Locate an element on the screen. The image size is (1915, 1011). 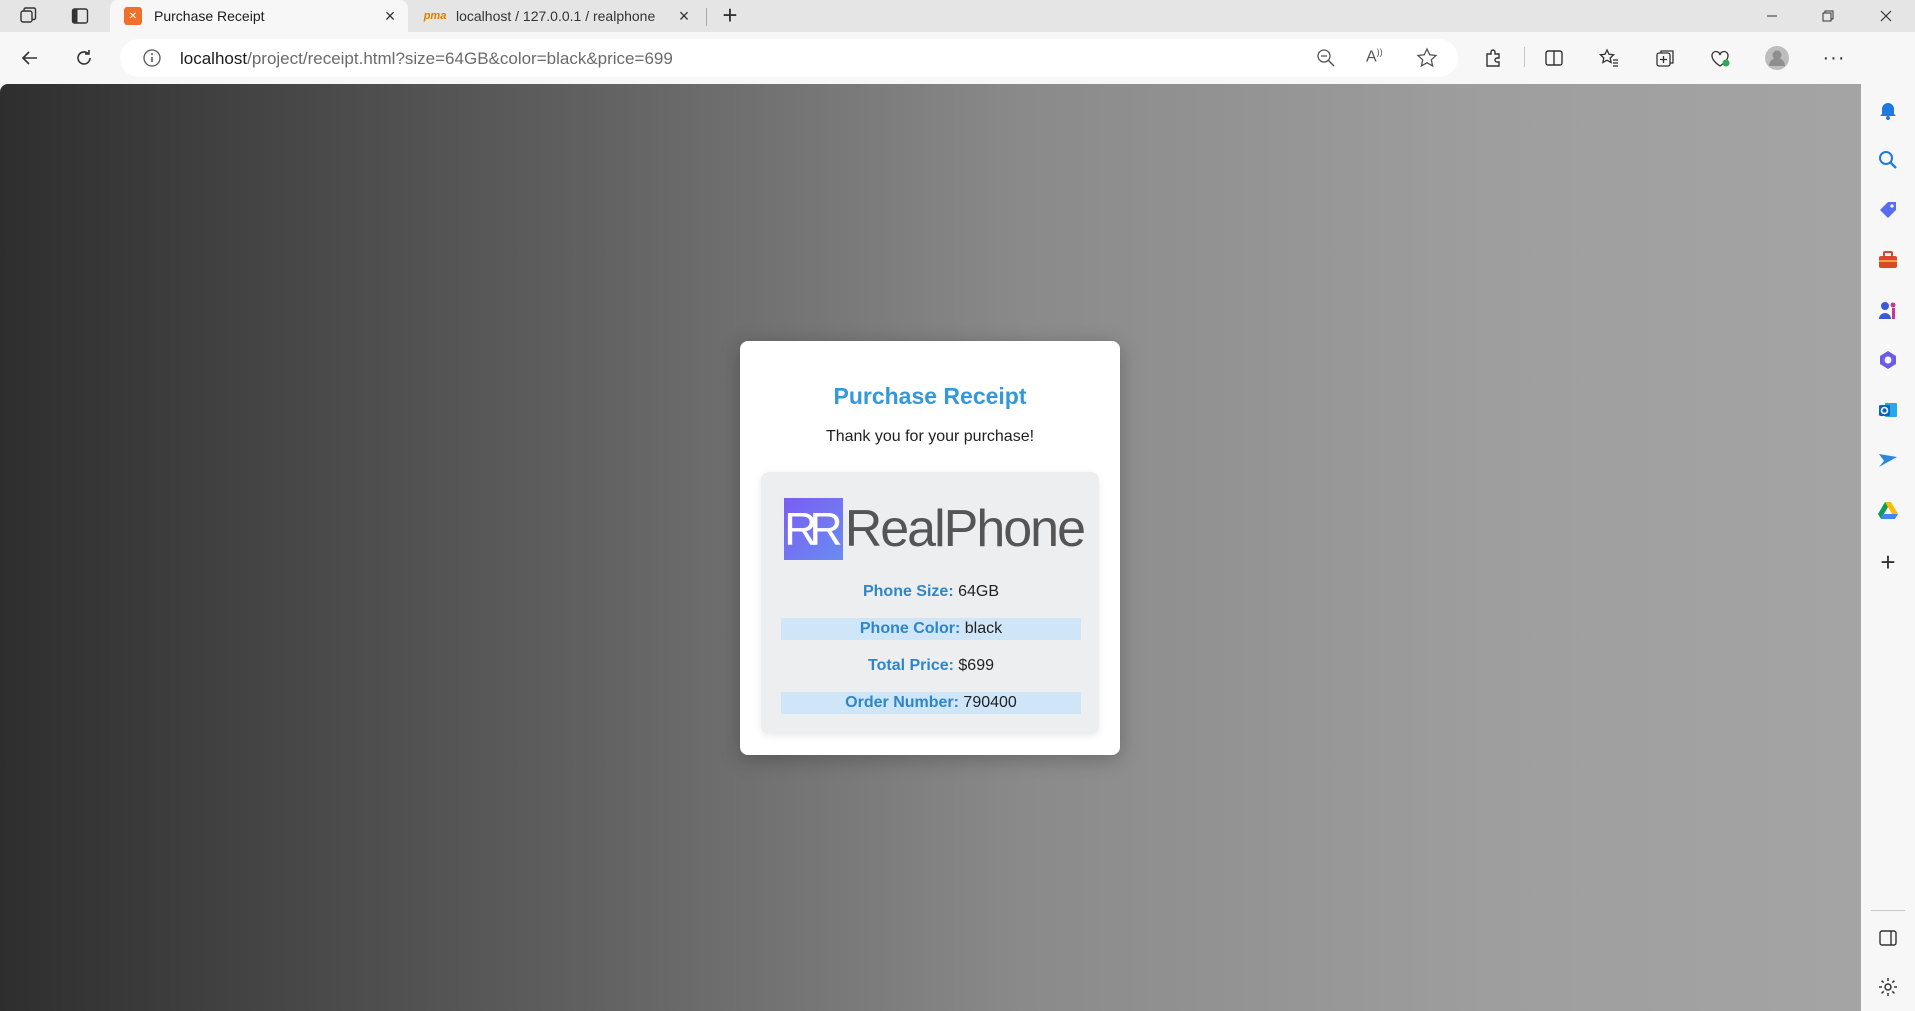
tab-phpmyadmin: pma localhost / 127.0.0.1 / realphone × is located at coordinates (557, 16).